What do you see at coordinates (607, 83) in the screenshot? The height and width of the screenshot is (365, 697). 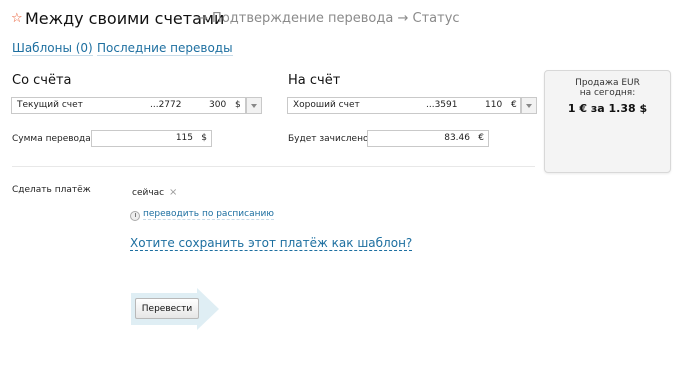 I see `rate-line-1: Продажа EUR` at bounding box center [607, 83].